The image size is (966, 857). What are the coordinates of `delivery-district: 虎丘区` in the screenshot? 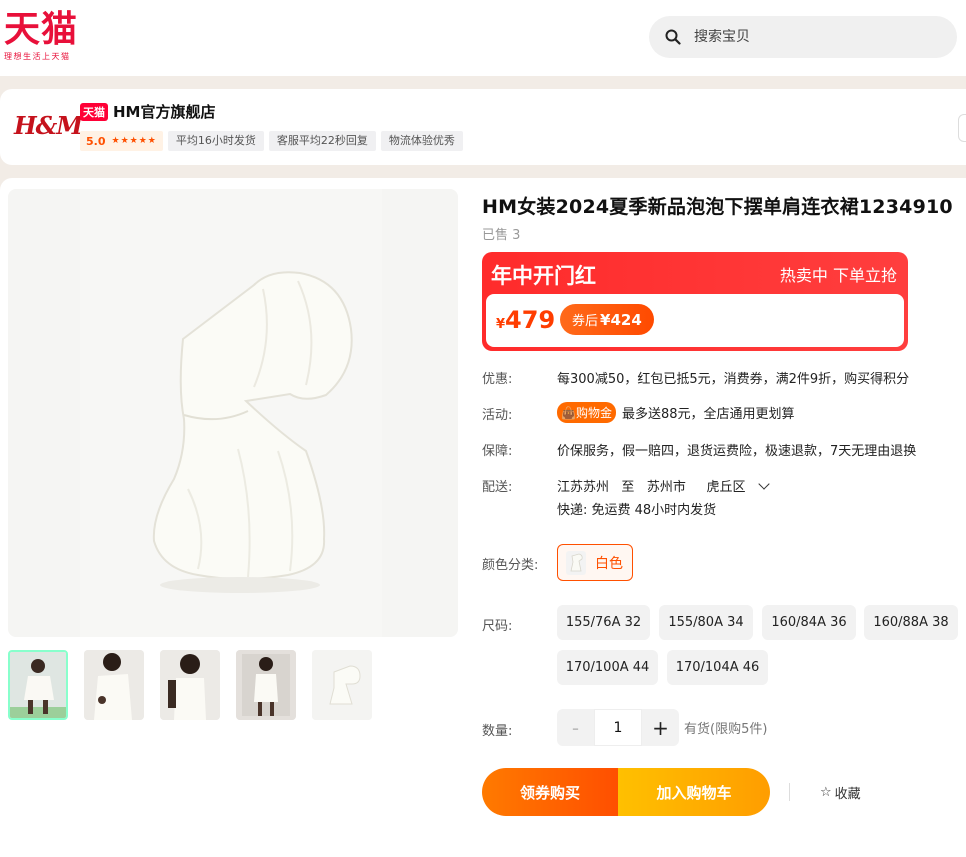 It's located at (726, 487).